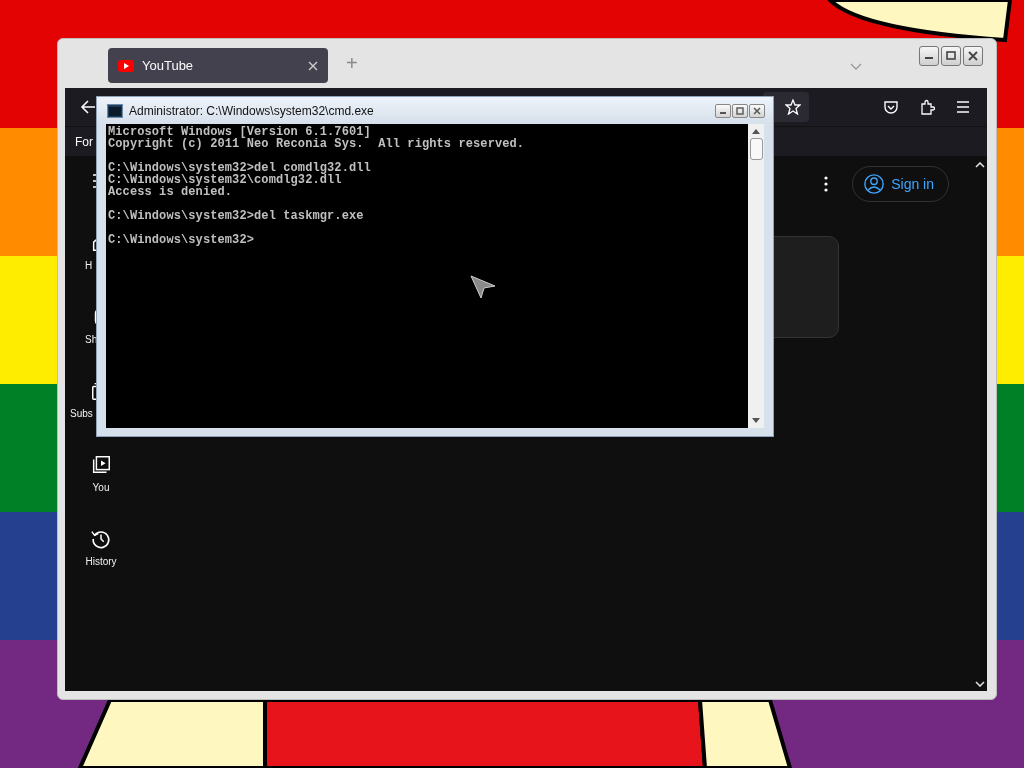 Image resolution: width=1024 pixels, height=768 pixels. I want to click on menu-icon, so click(963, 107).